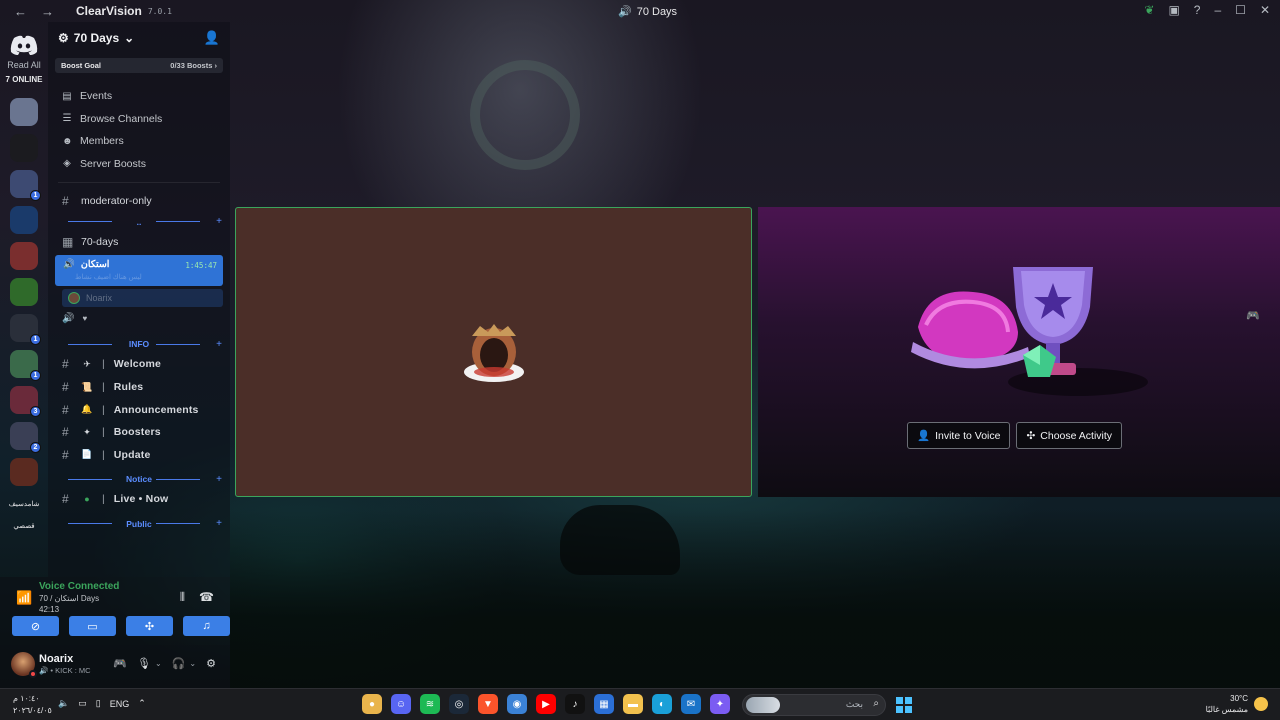  Describe the element at coordinates (113, 163) in the screenshot. I see `nav-label: Server Boosts` at that location.